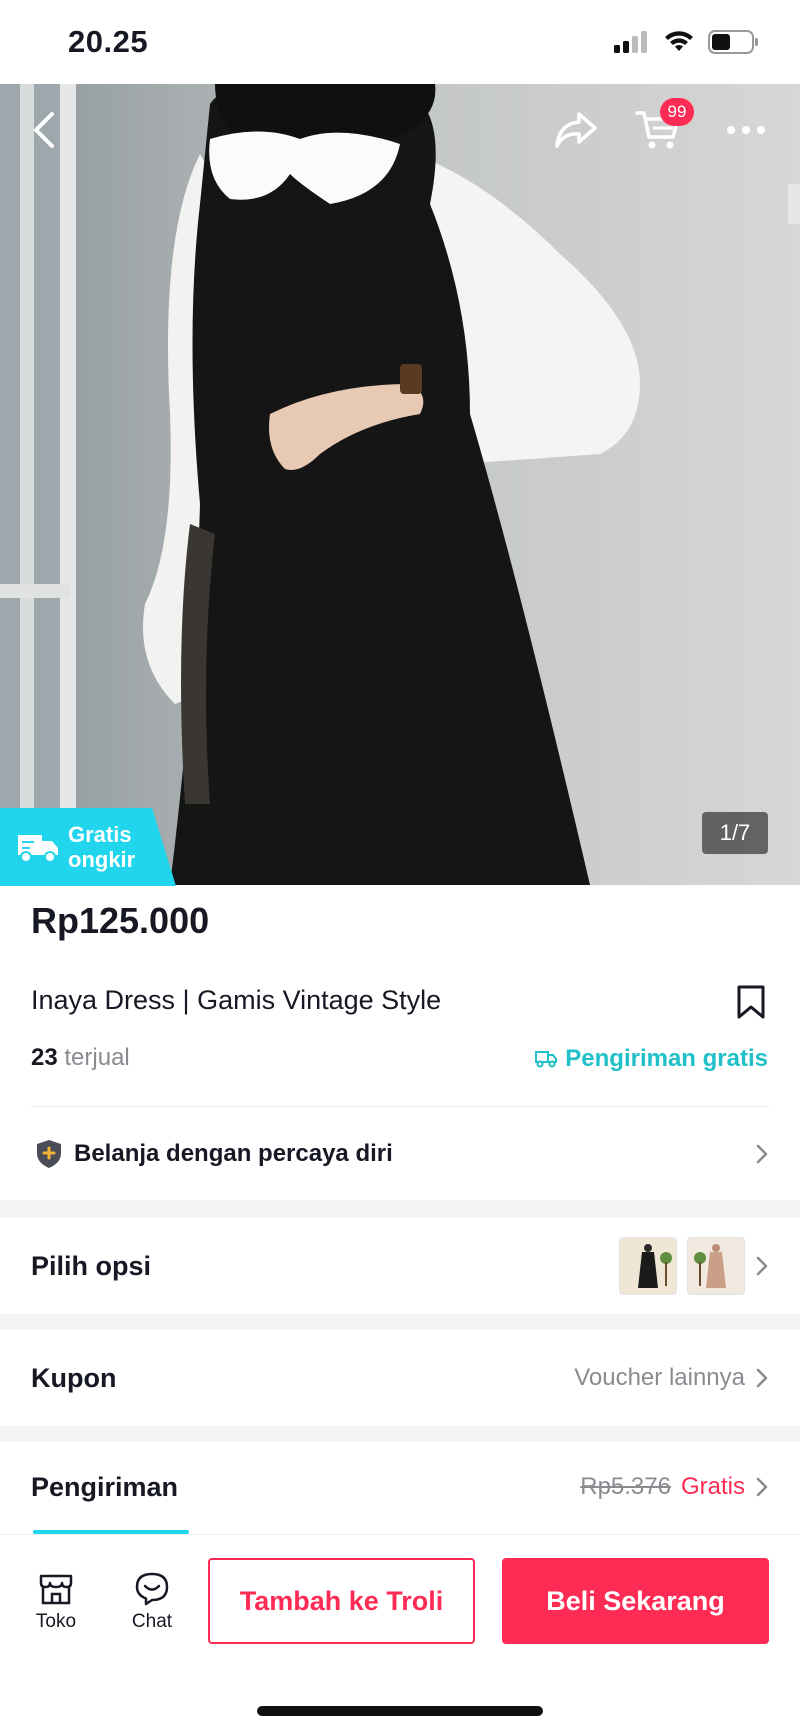 The image size is (800, 1732). I want to click on shop-with-confidence-row: Belanja dengan percaya diri, so click(400, 1153).